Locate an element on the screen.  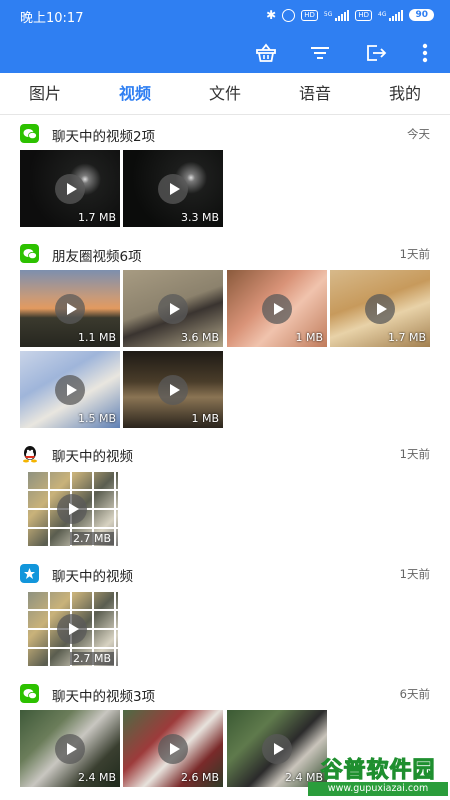
filter-icon is located at coordinates (320, 53).